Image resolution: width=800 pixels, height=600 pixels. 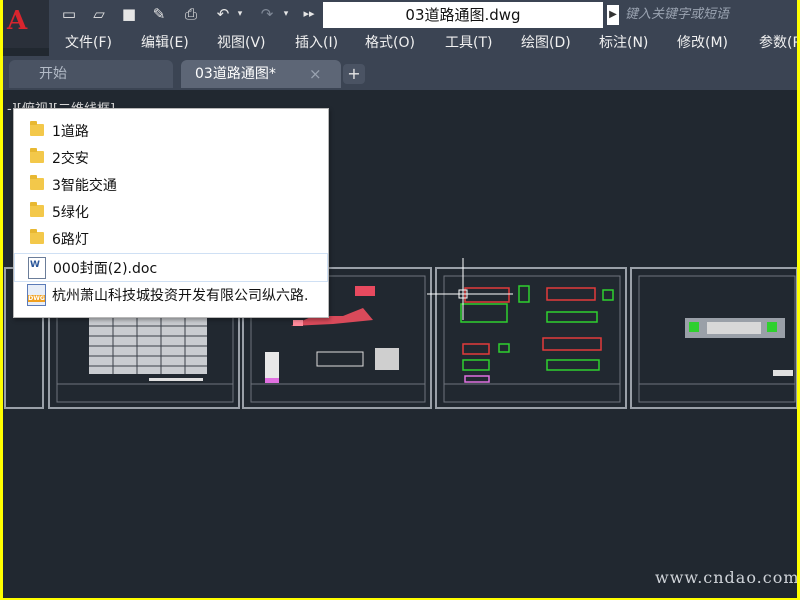 I want to click on menu-tools: 工具(T), so click(x=468, y=43).